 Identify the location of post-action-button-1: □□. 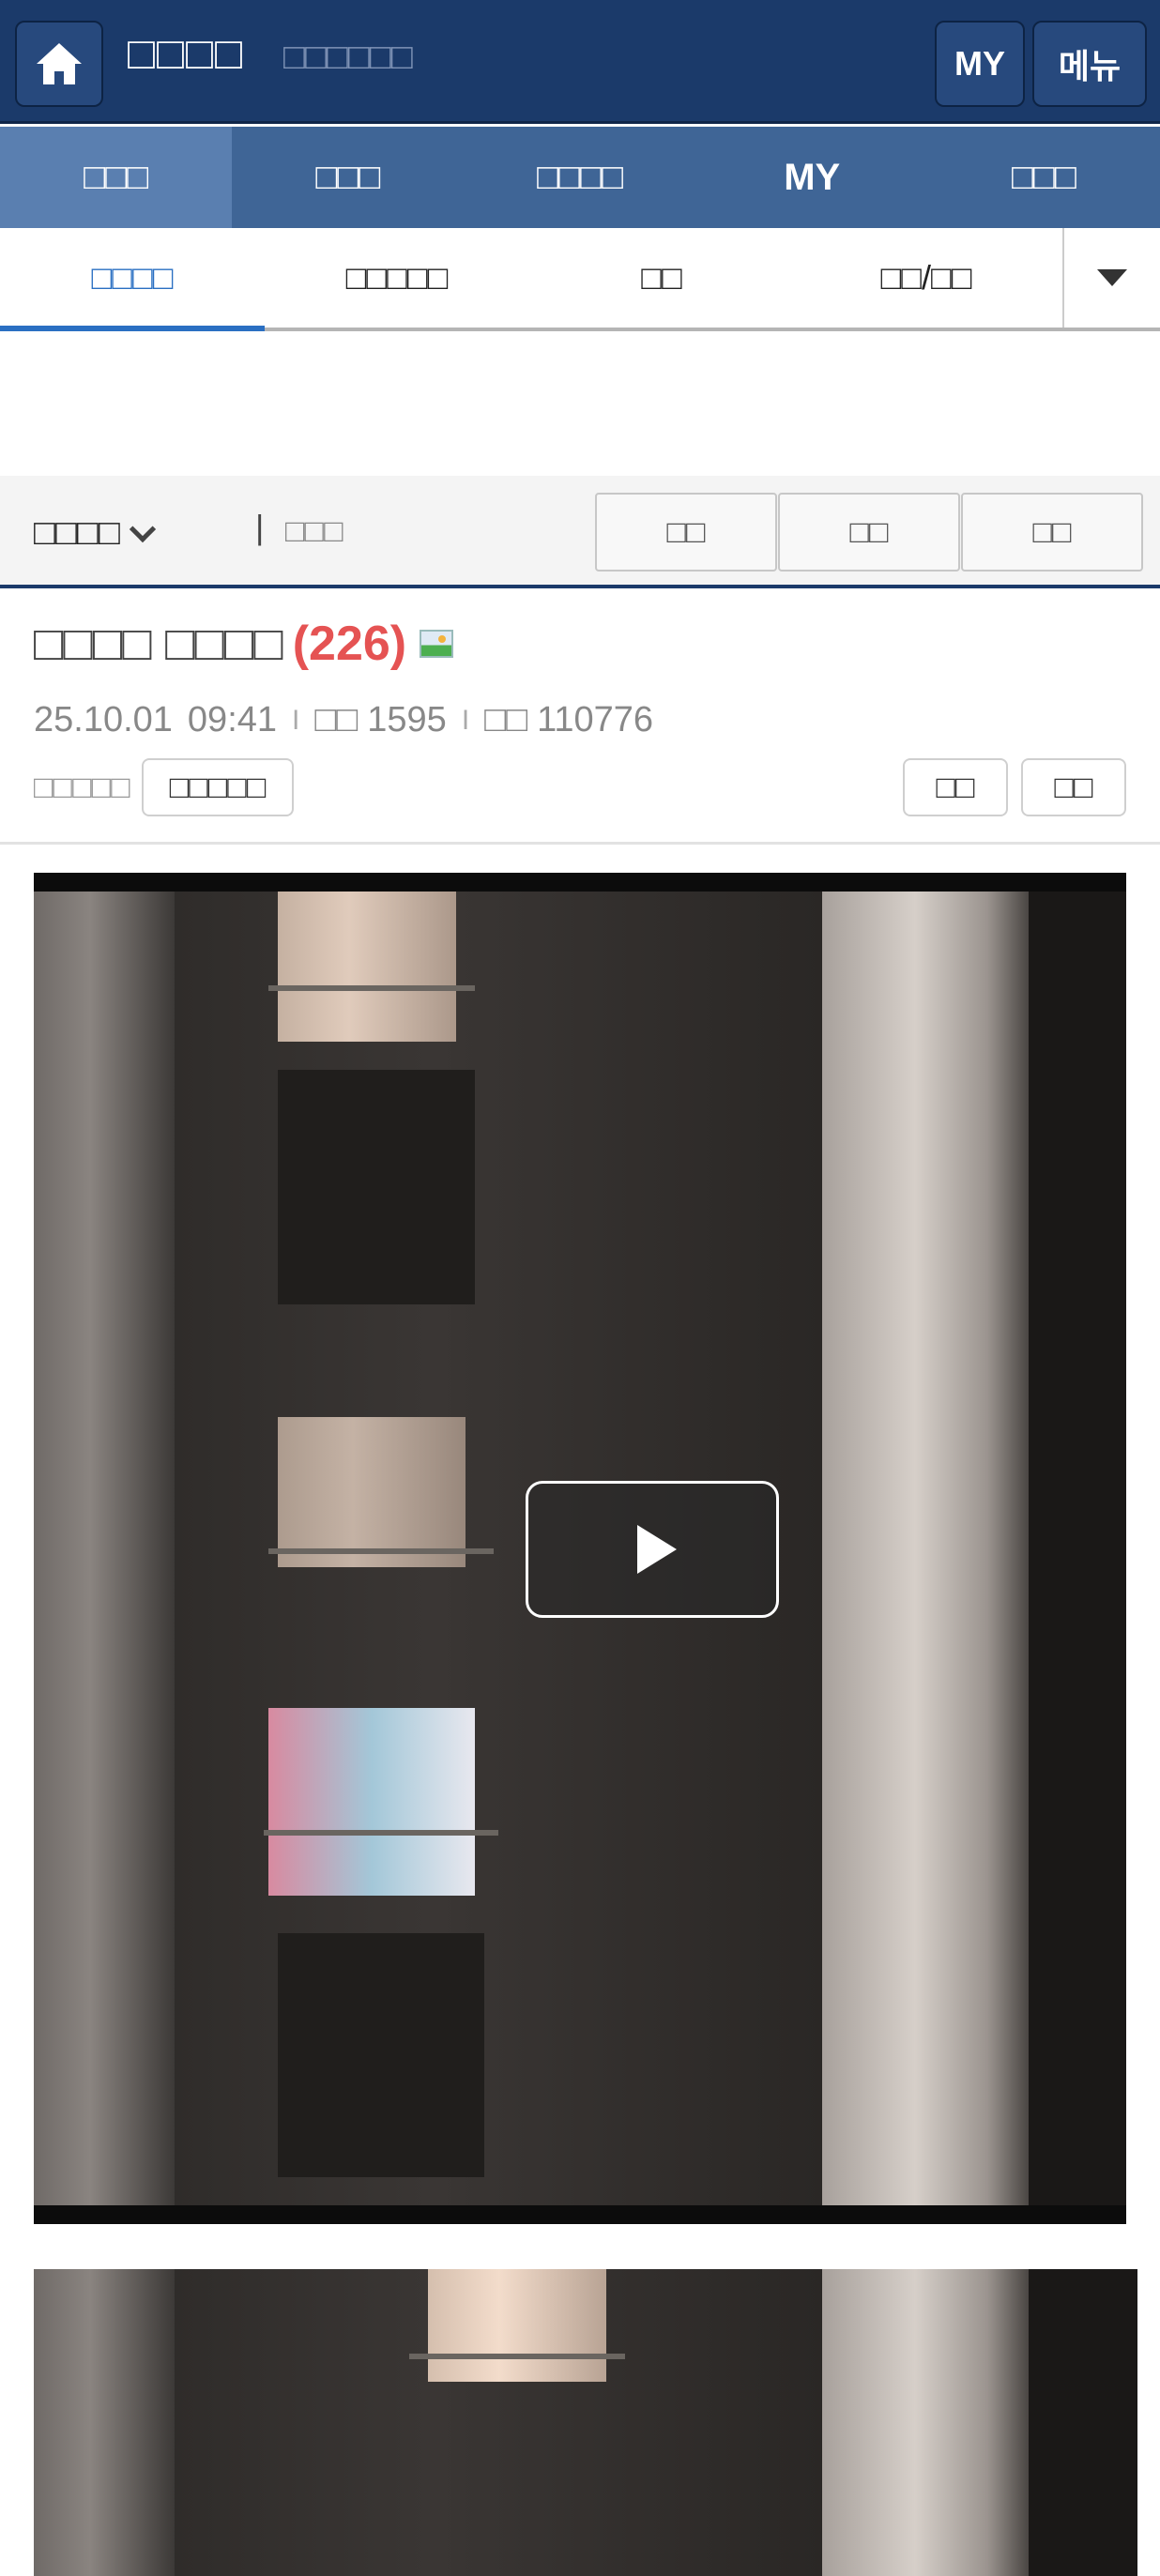
(955, 787).